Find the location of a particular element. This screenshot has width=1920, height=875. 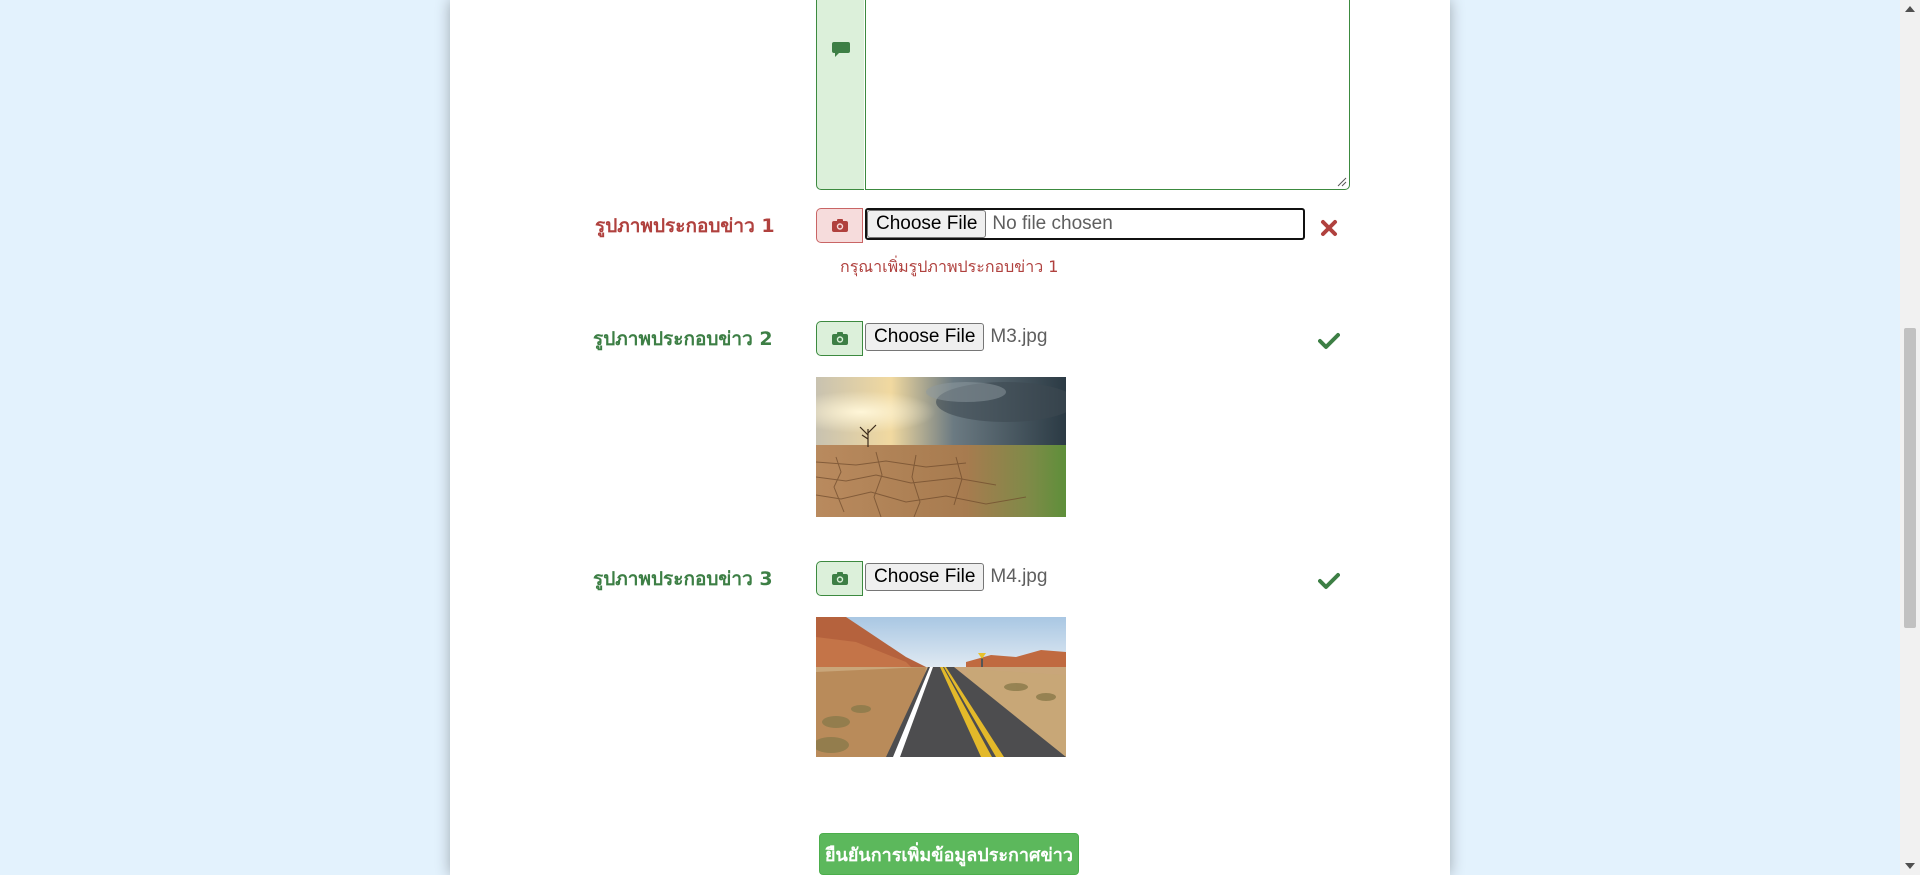

image1-file-input: Choose File No file chosen is located at coordinates (1085, 224).